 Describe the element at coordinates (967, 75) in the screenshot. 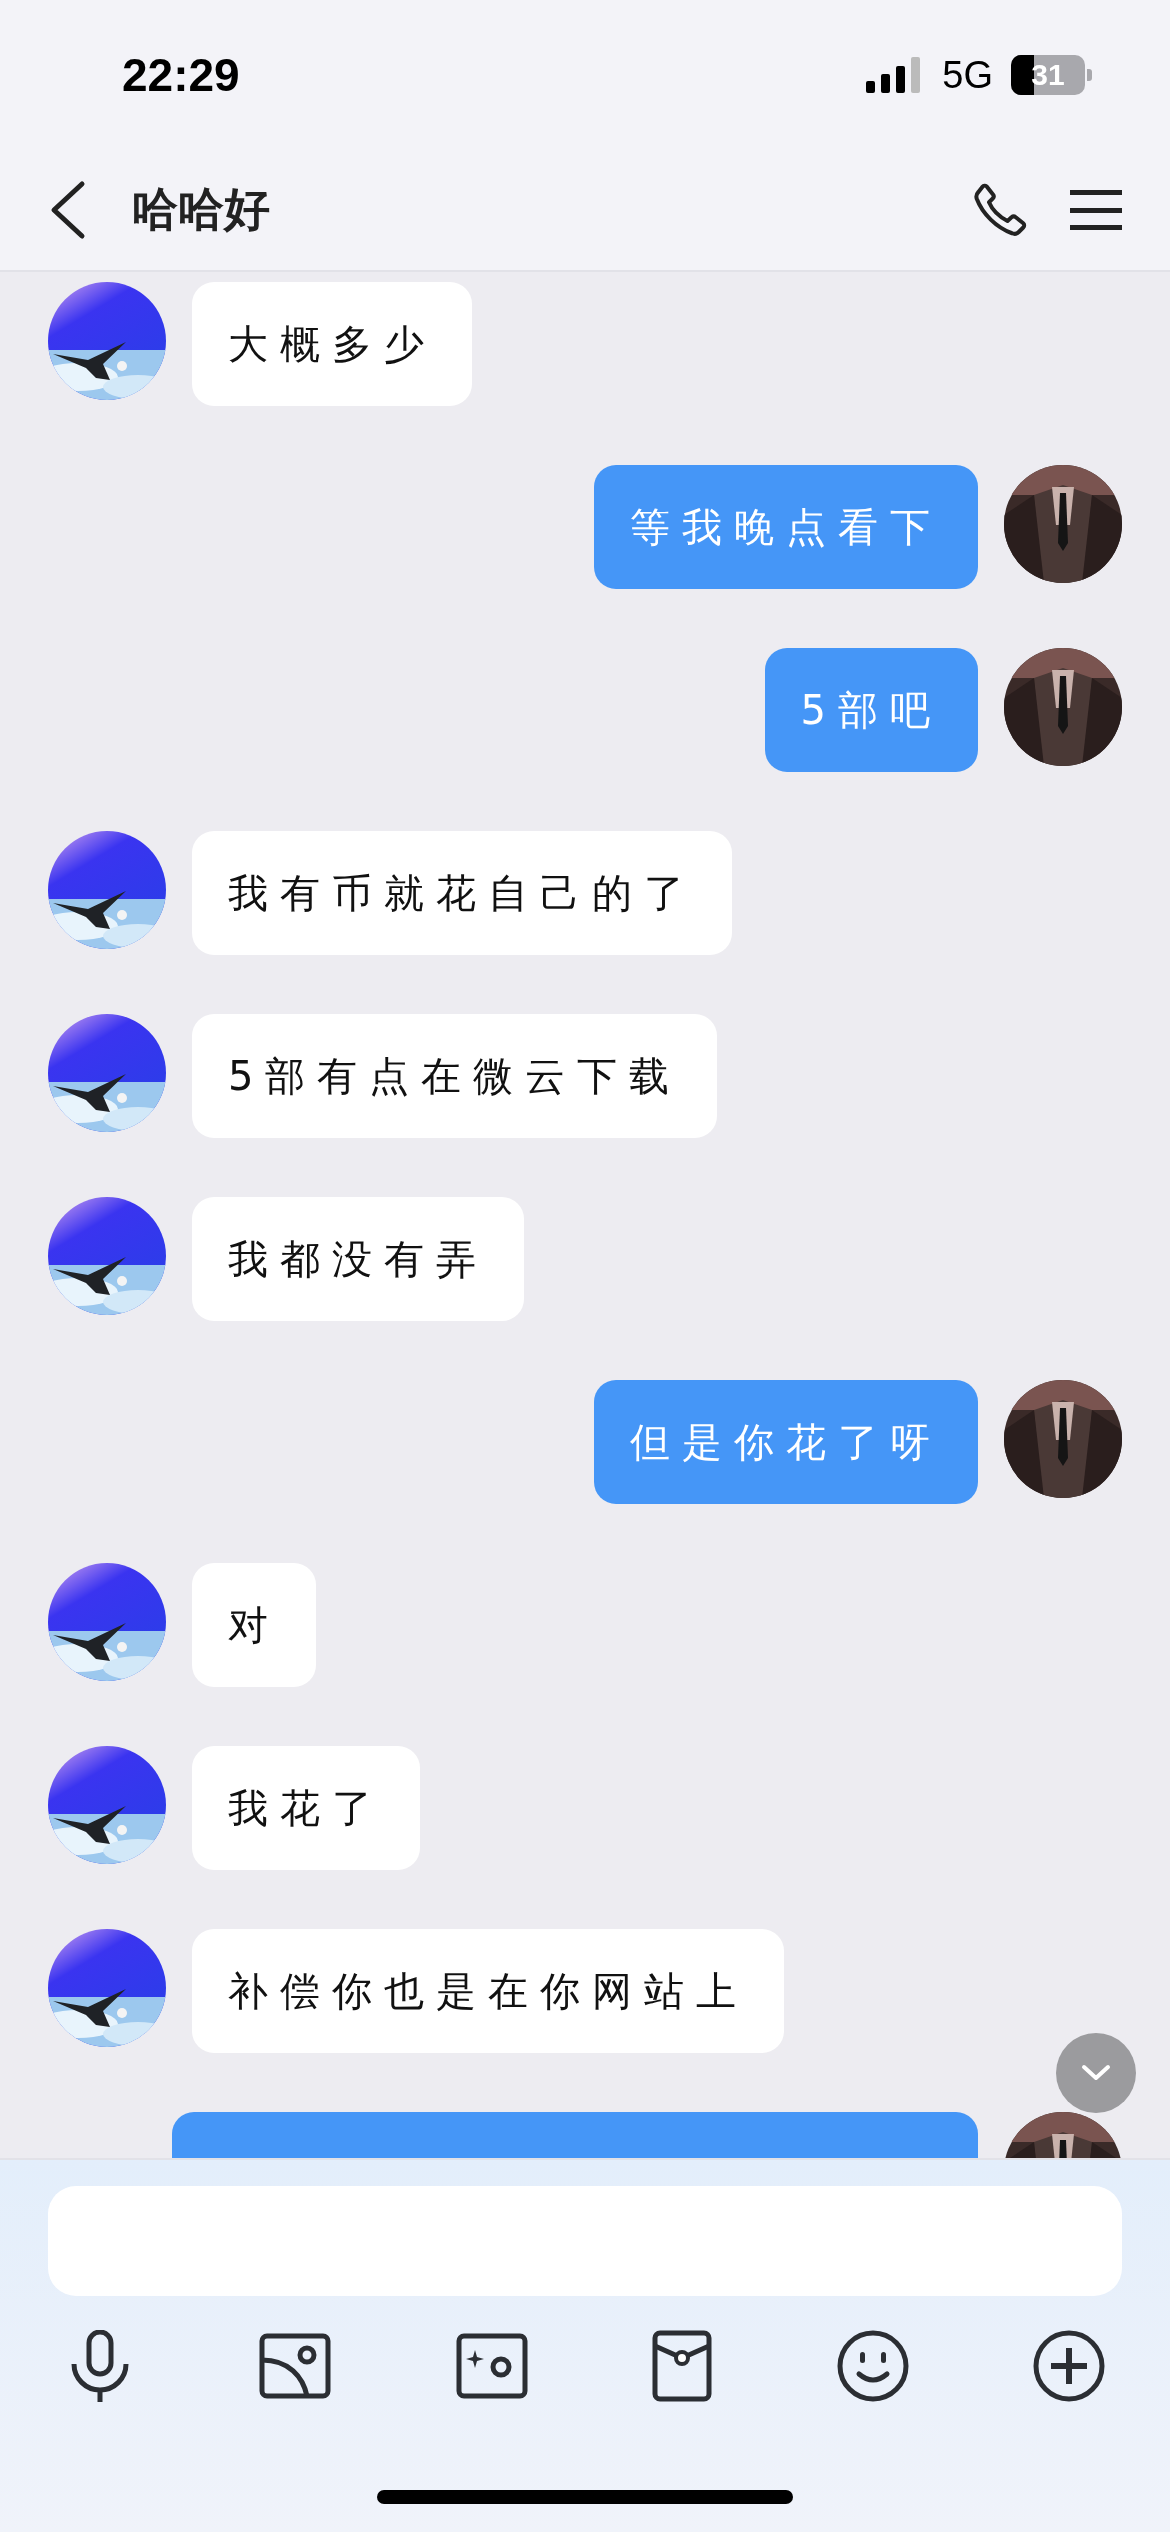

I see `network-label: 5G` at that location.